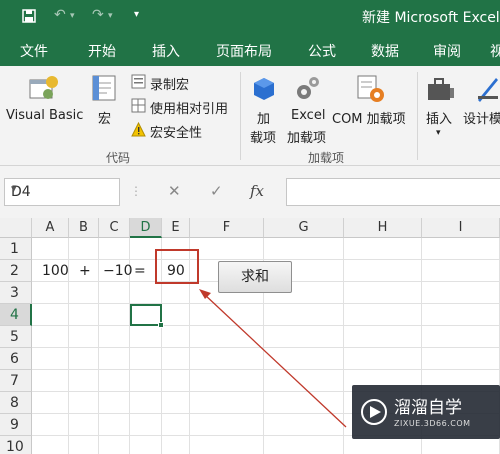 Image resolution: width=500 pixels, height=454 pixels. I want to click on watermark-url: ZIXUE.3D66.COM, so click(432, 423).